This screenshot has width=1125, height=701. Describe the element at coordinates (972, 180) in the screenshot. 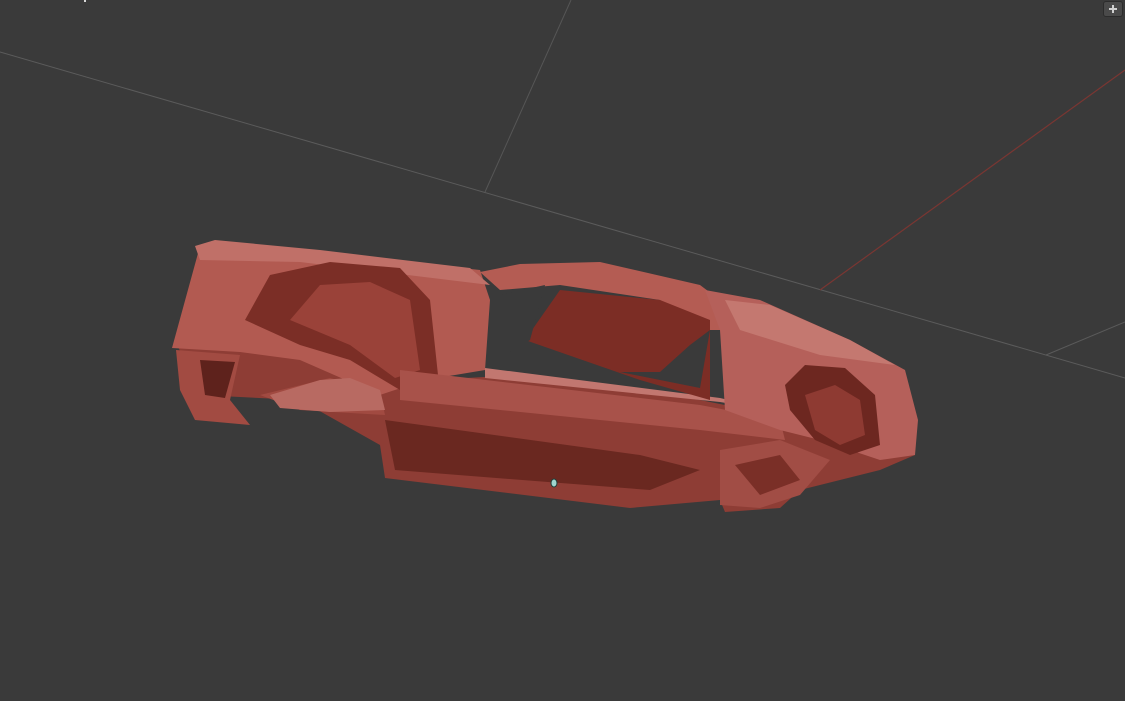

I see `x-axis-line` at that location.